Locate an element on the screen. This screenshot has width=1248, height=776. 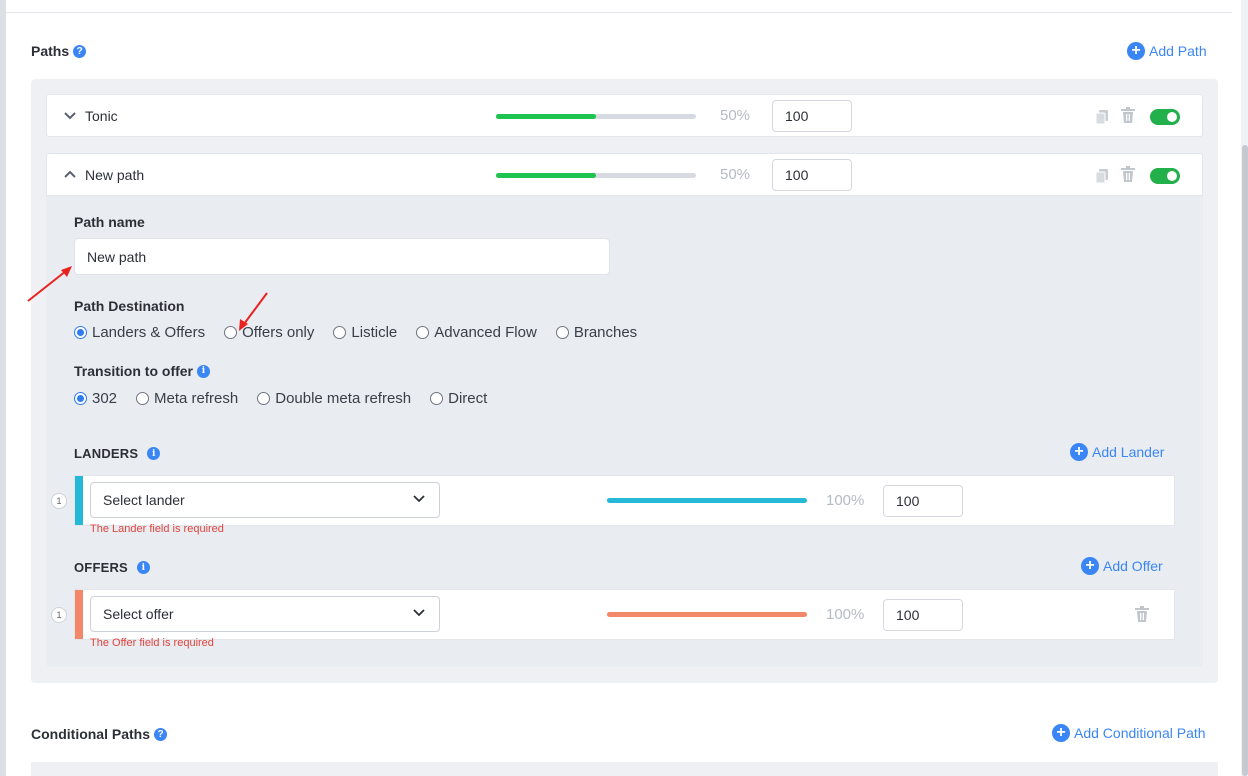
add-lander-label: Add Lander is located at coordinates (1128, 452).